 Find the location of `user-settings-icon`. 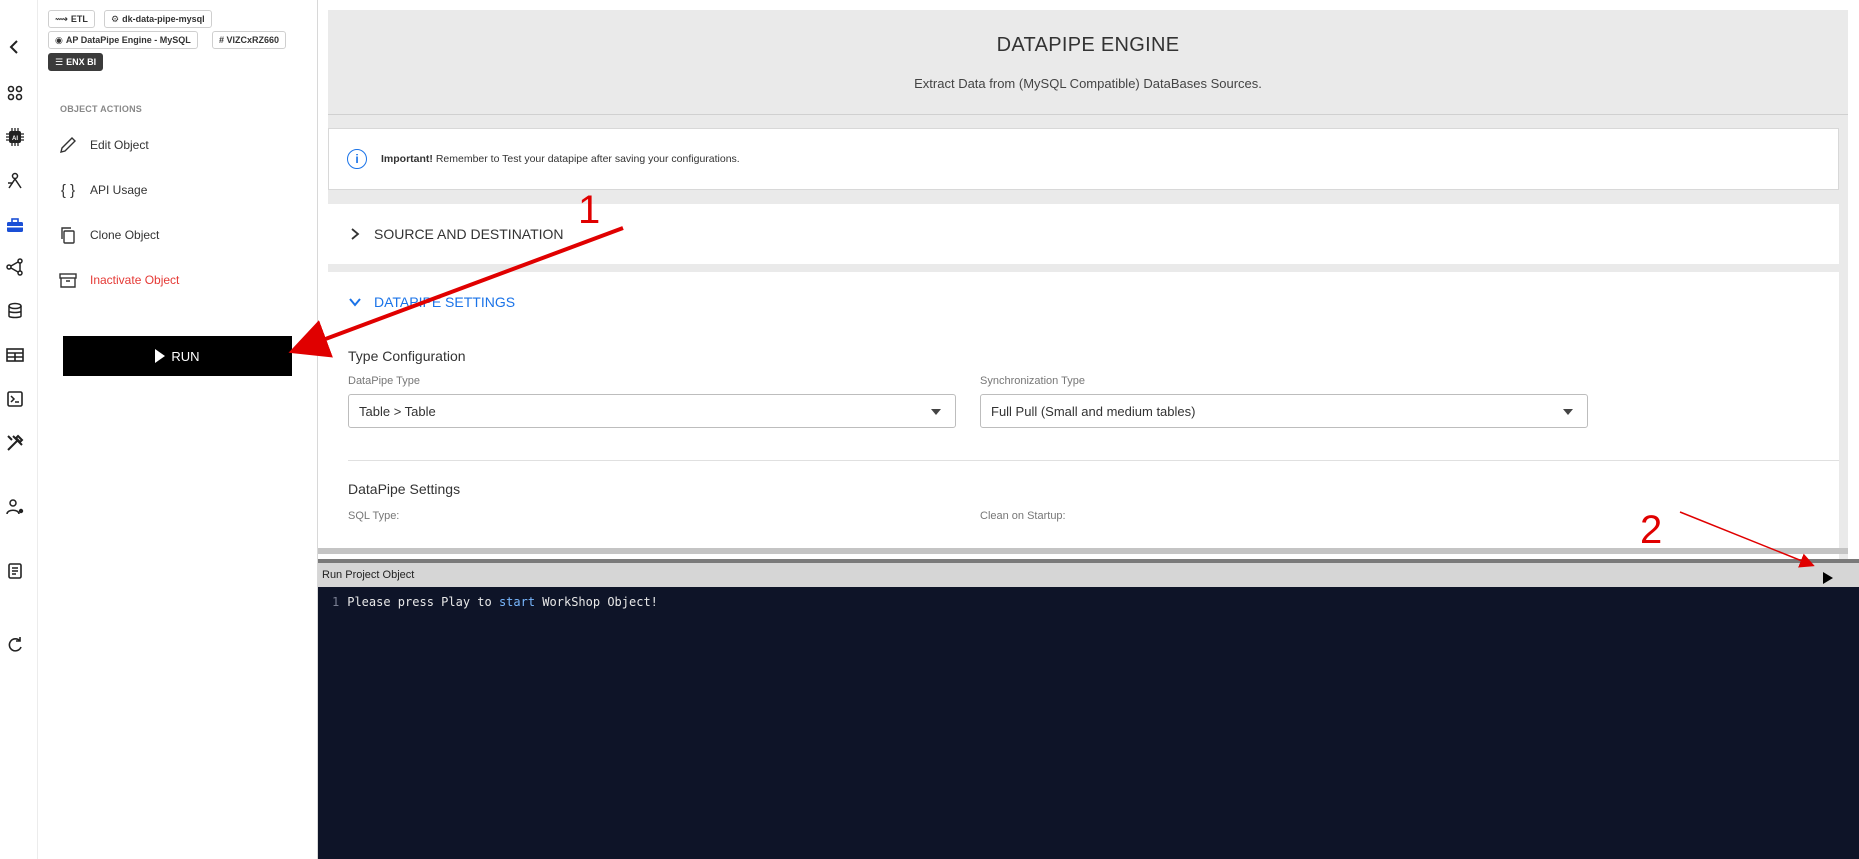

user-settings-icon is located at coordinates (15, 507).